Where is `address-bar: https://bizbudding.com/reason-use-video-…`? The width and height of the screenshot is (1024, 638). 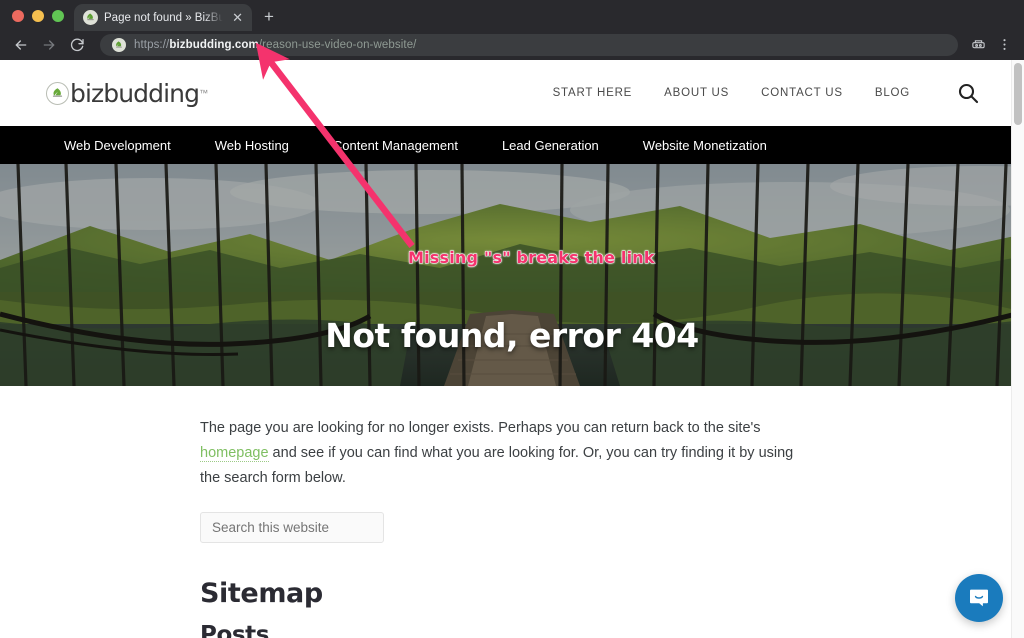 address-bar: https://bizbudding.com/reason-use-video-… is located at coordinates (529, 44).